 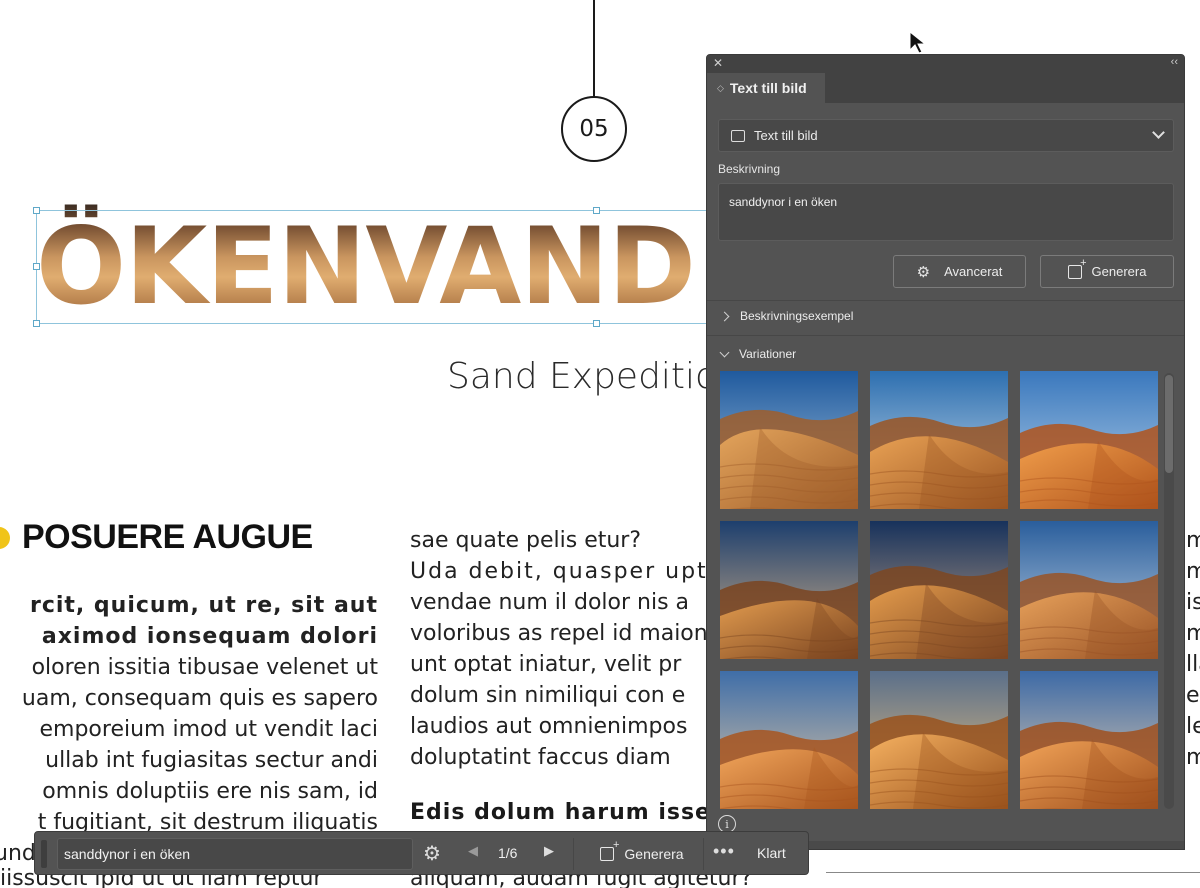 I want to click on grip-icon: ◇, so click(x=720, y=87).